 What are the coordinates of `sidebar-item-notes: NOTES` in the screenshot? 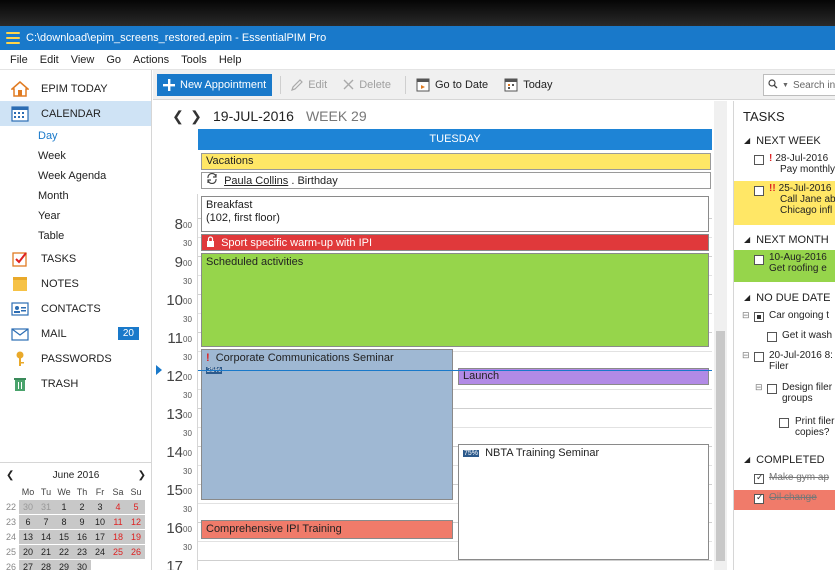 It's located at (75, 283).